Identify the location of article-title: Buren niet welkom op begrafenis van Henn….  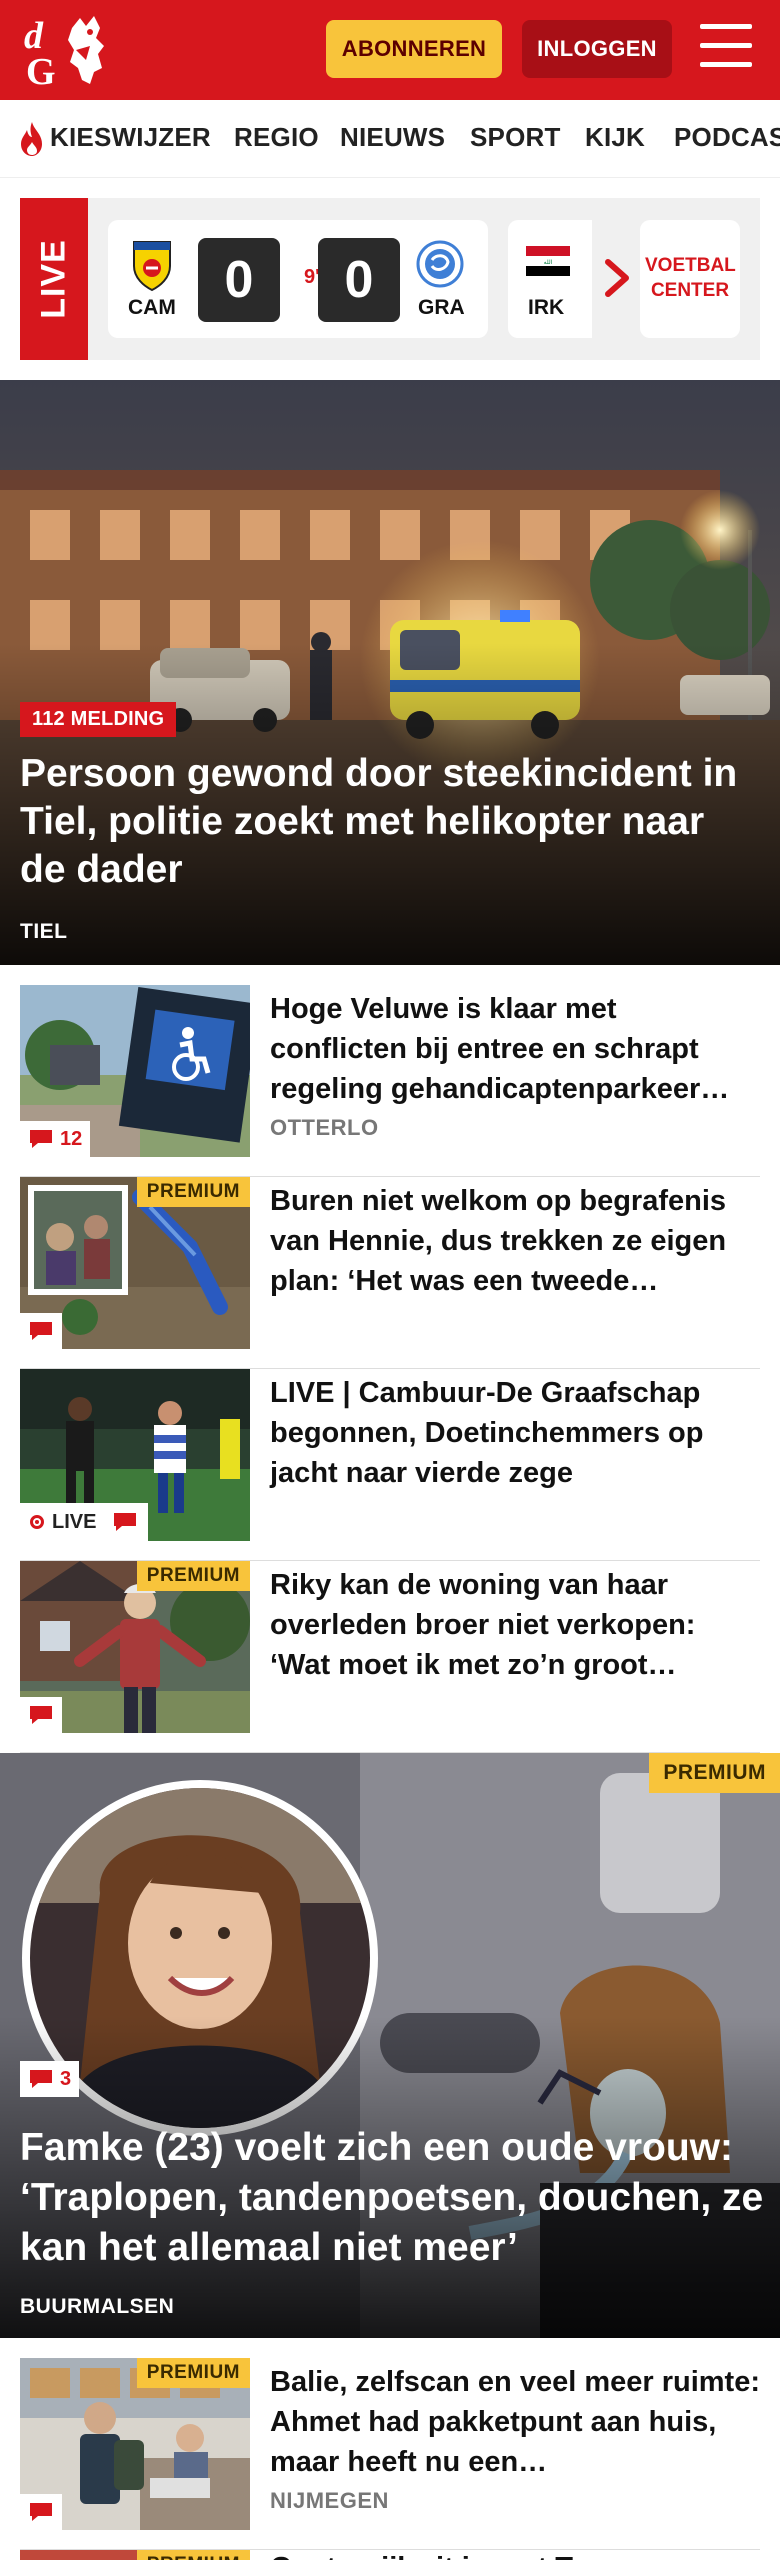
(515, 1241).